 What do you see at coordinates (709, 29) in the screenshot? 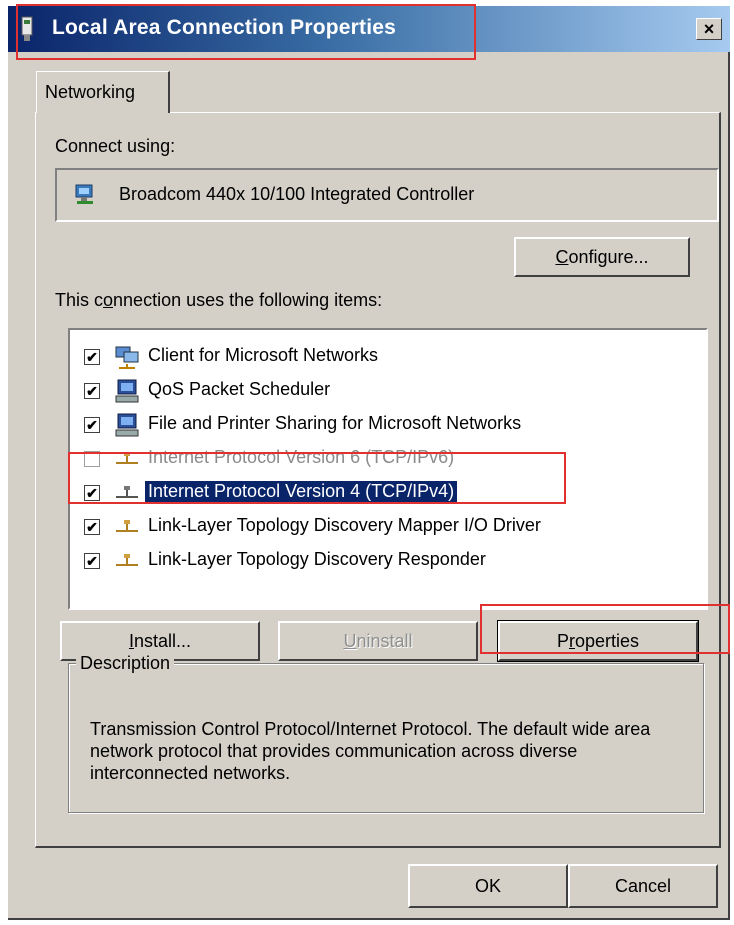
I see `close-button: ×` at bounding box center [709, 29].